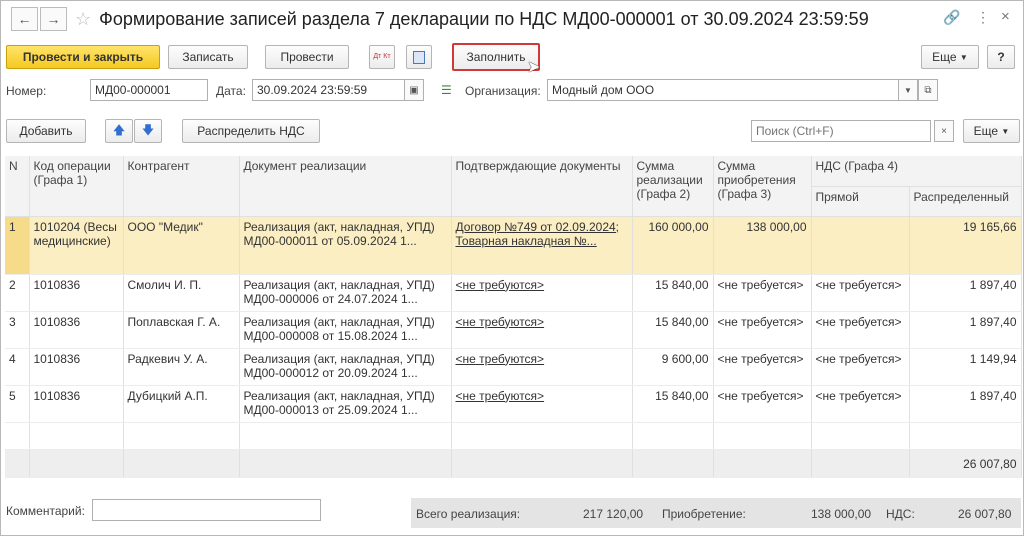 This screenshot has height=536, width=1024. What do you see at coordinates (513, 436) in the screenshot?
I see `empty-row` at bounding box center [513, 436].